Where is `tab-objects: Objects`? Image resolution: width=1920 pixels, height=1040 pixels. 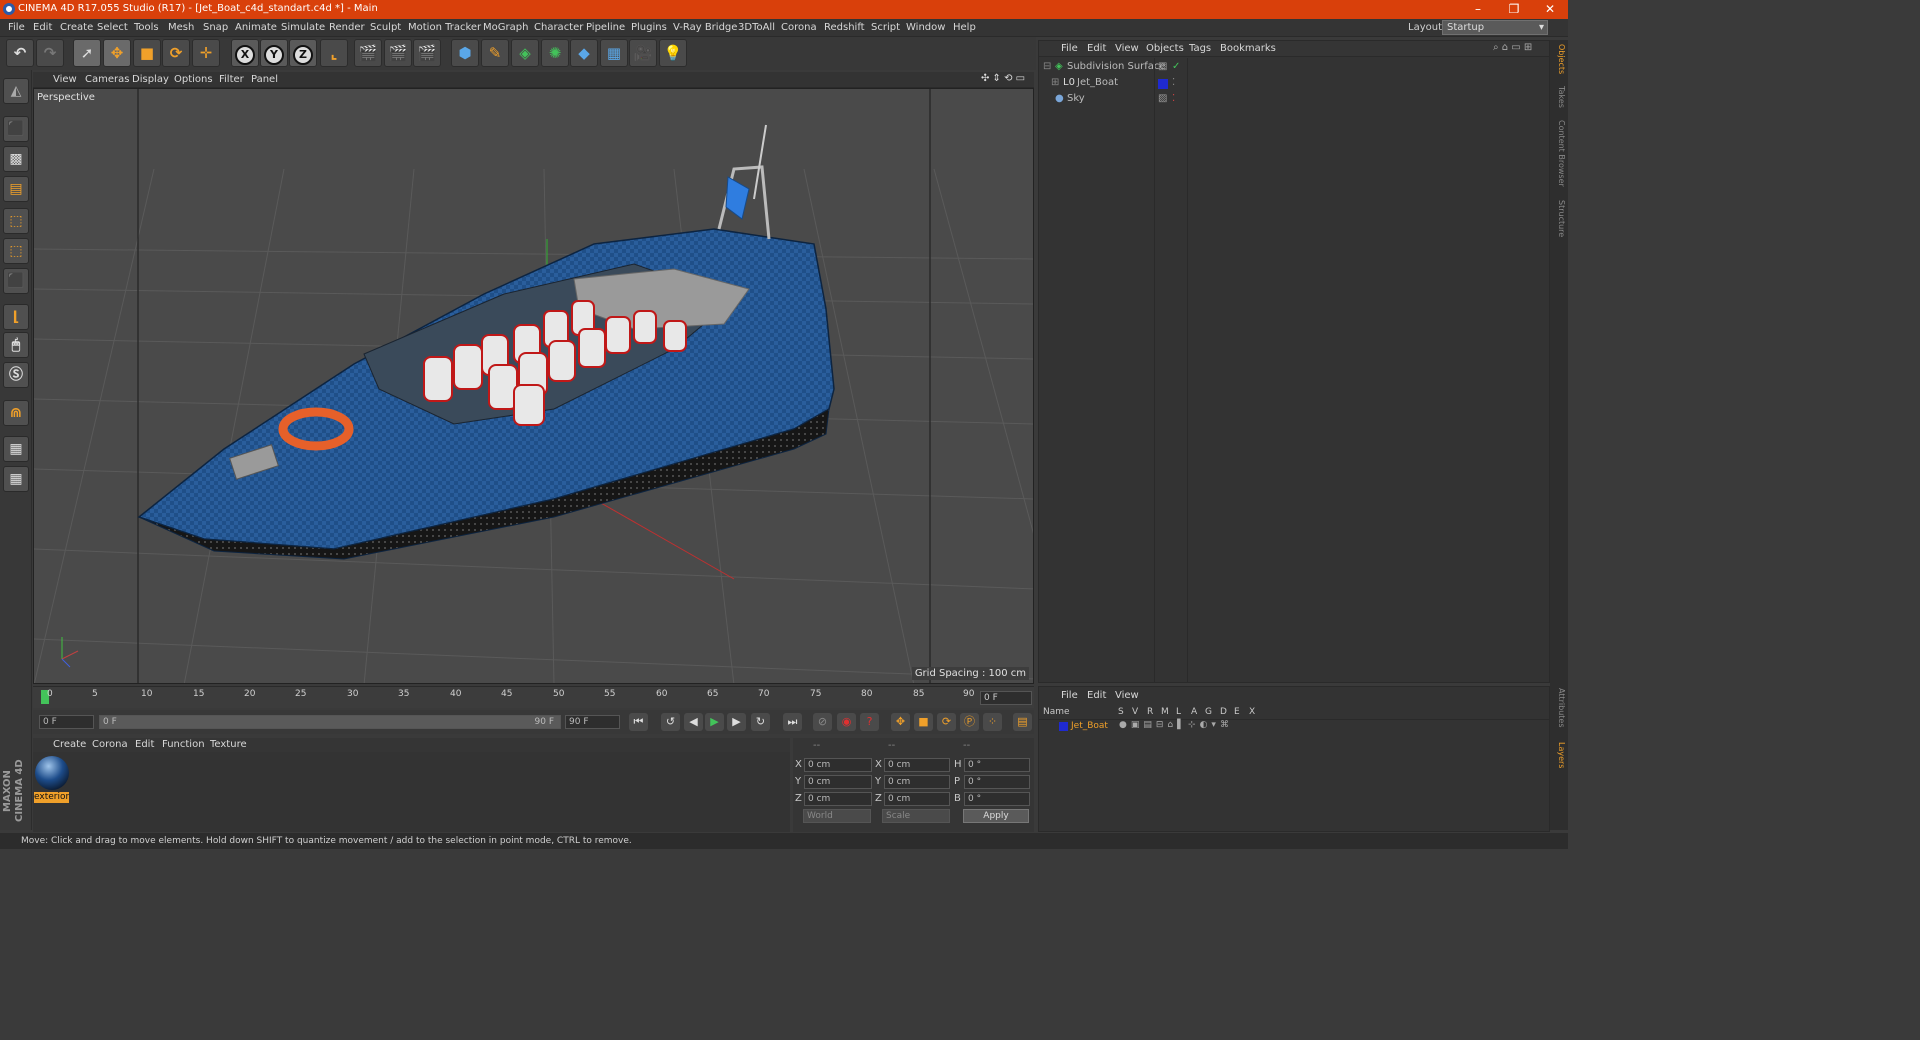 tab-objects: Objects is located at coordinates (1559, 59).